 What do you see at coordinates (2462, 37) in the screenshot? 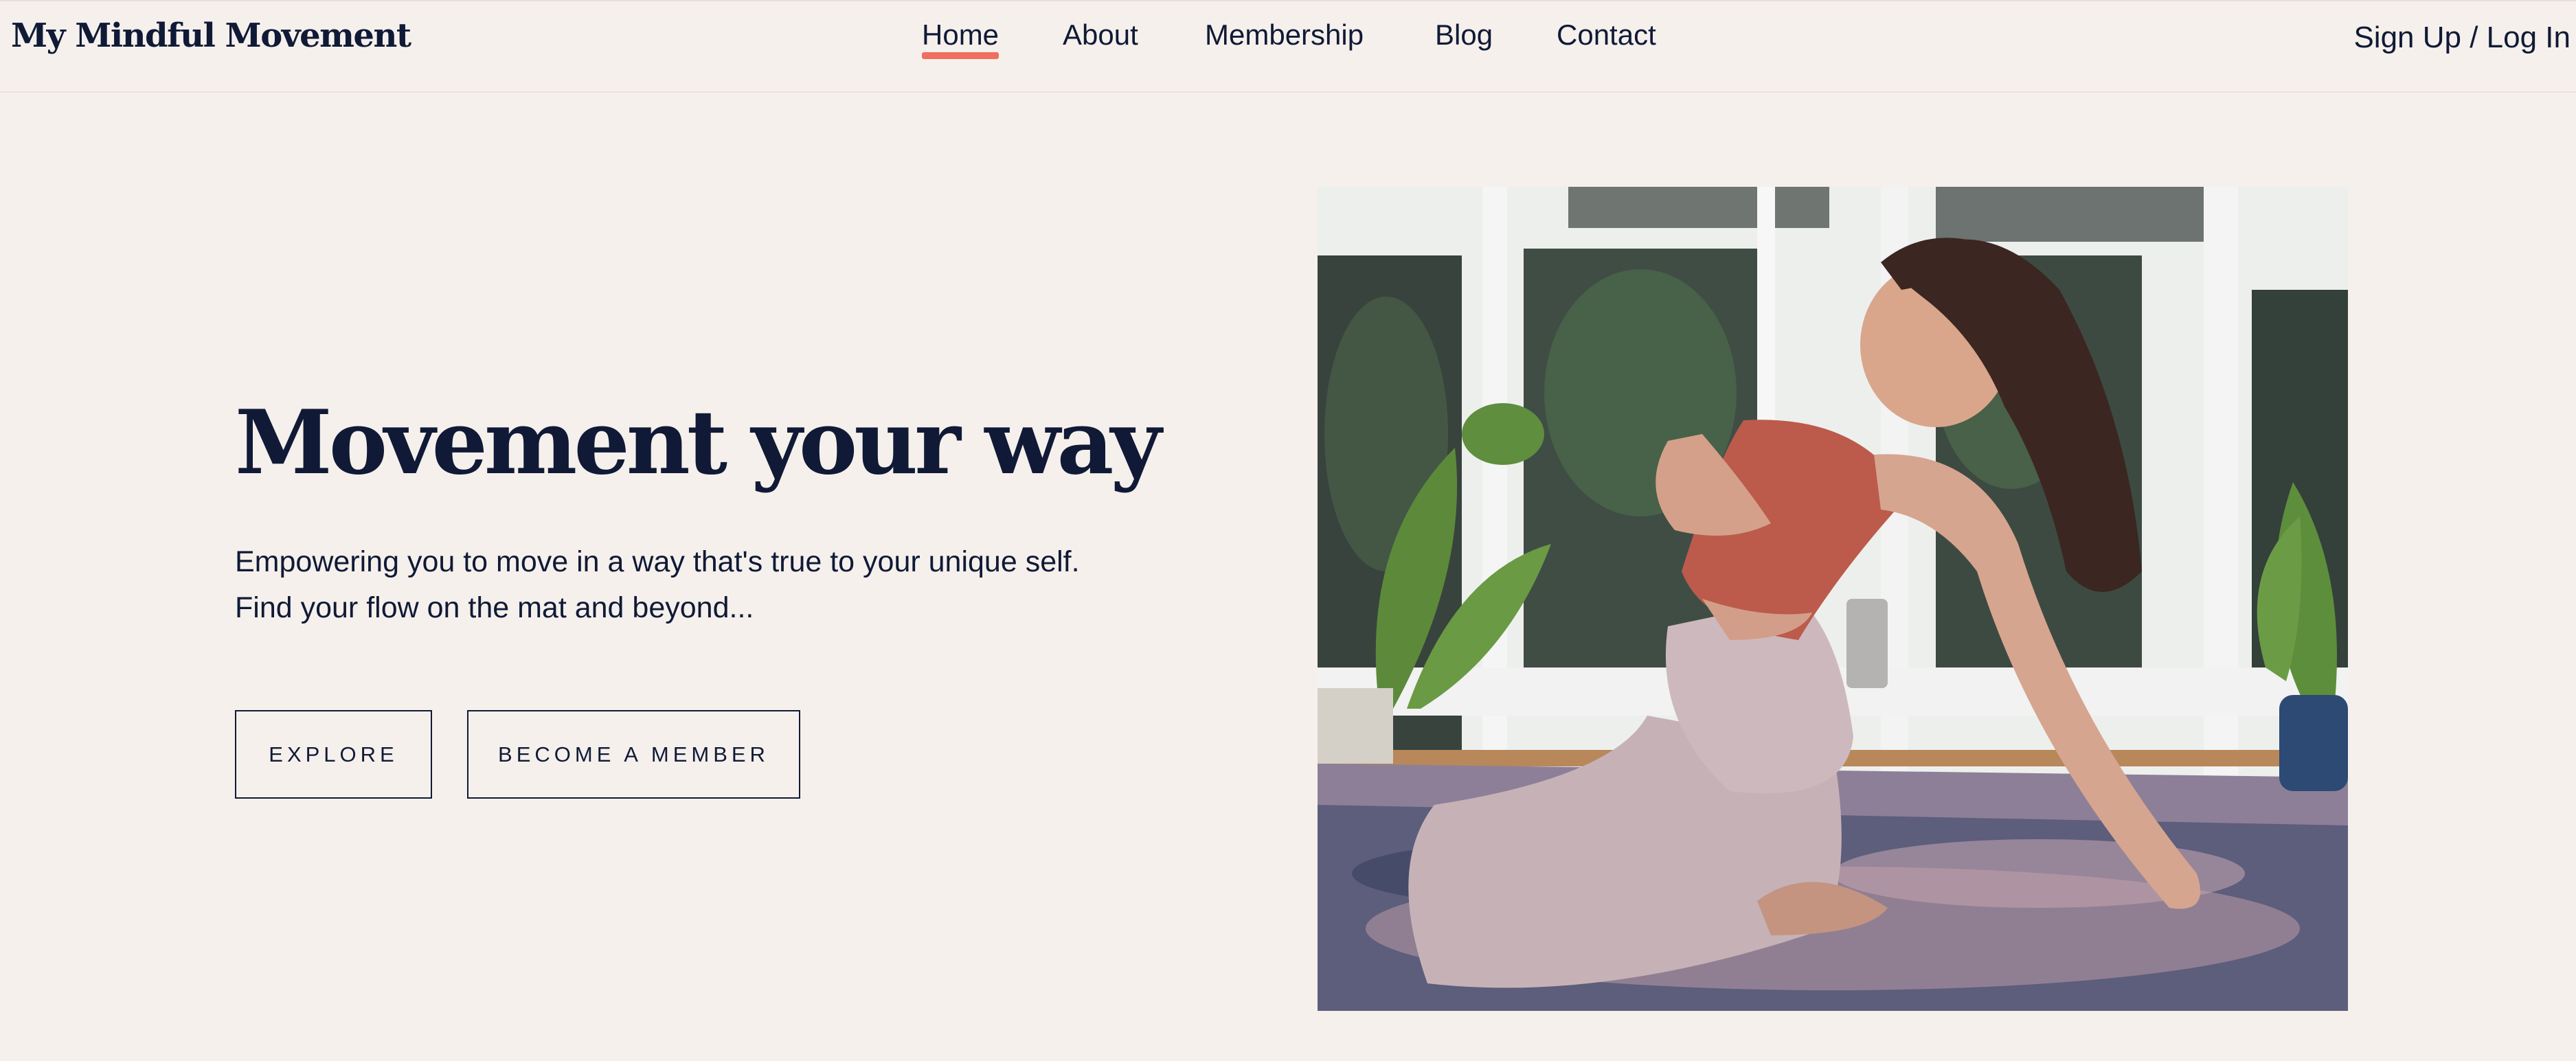
I see `signup-login-link: Sign Up / Log In` at bounding box center [2462, 37].